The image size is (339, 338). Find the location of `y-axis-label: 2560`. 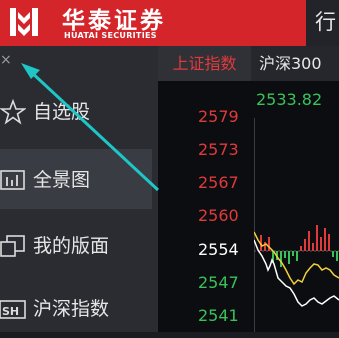

y-axis-label: 2560 is located at coordinates (218, 215).